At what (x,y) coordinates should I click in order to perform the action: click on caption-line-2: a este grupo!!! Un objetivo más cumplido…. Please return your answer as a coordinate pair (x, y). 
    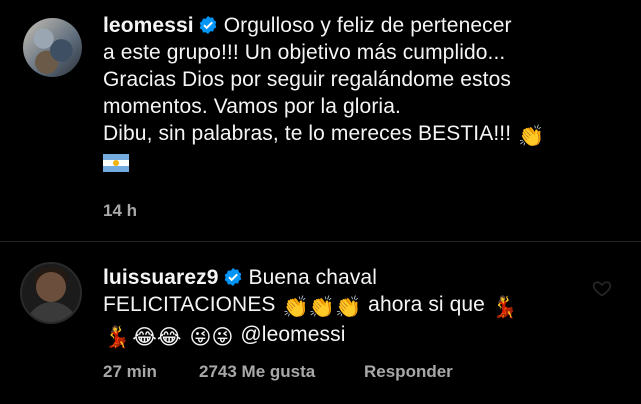
    Looking at the image, I should click on (304, 52).